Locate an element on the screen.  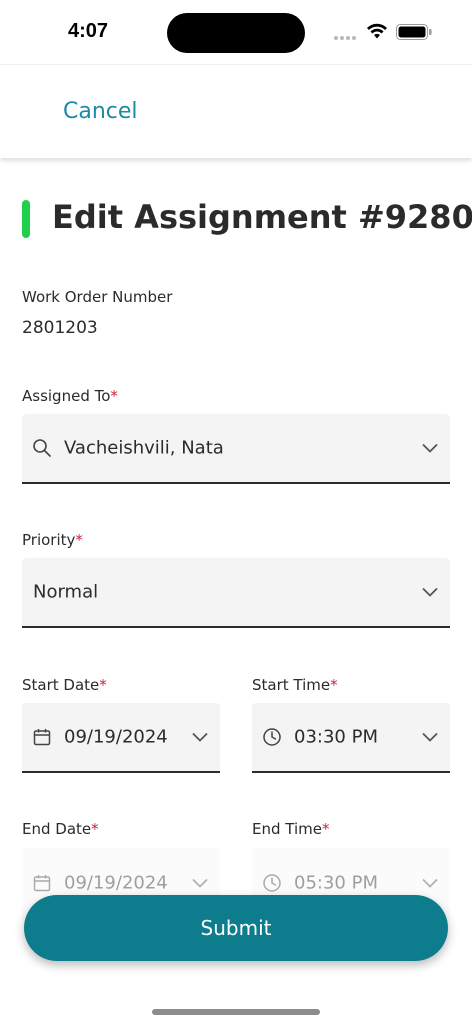
assigned-to-value: Vacheishvili, Nata is located at coordinates (144, 448).